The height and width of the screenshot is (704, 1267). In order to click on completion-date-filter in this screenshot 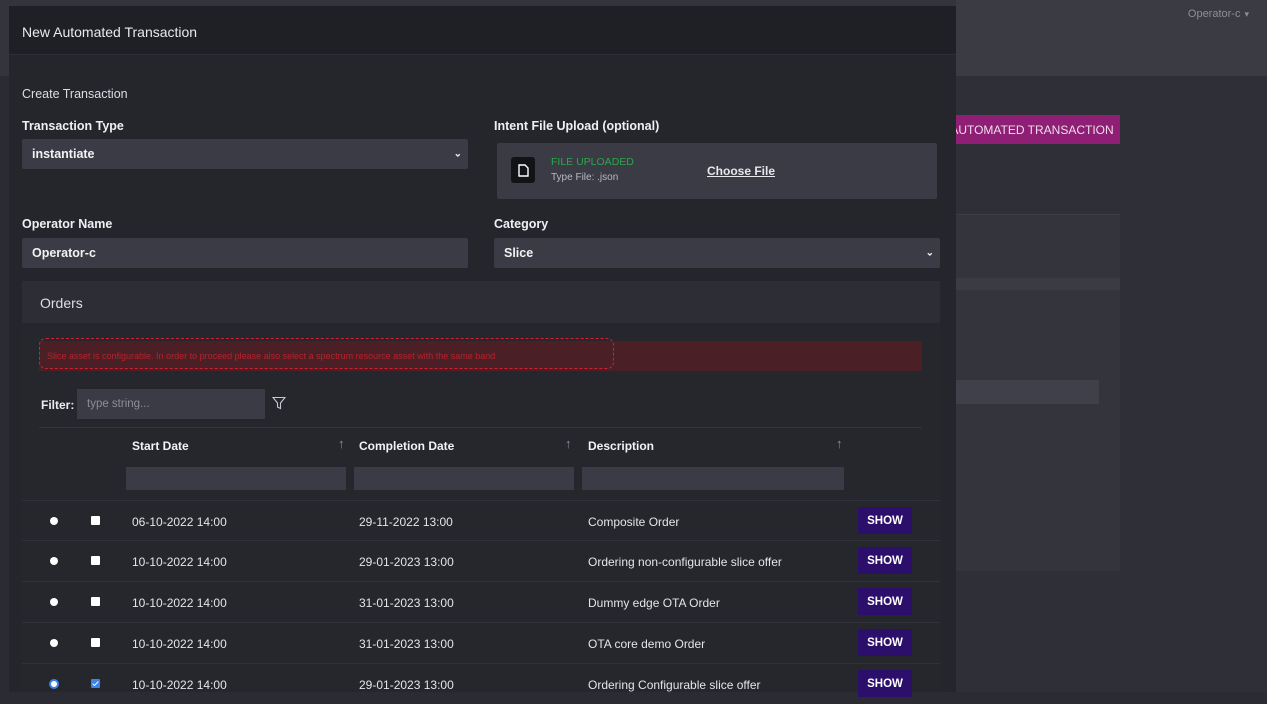, I will do `click(464, 478)`.